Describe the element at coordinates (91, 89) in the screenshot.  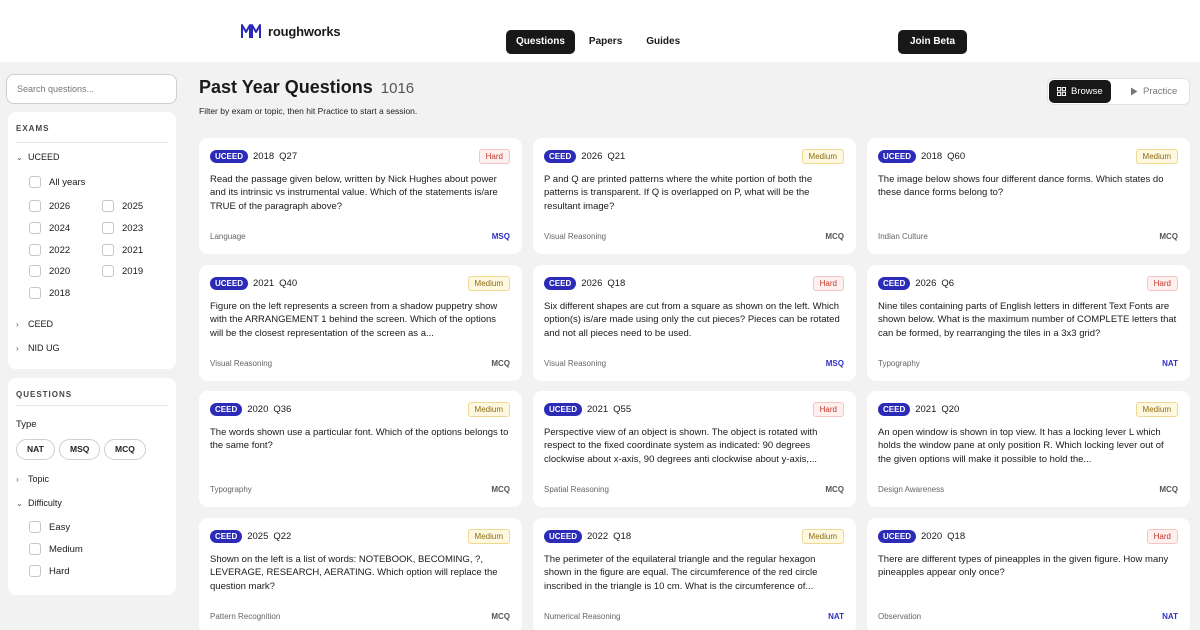
I see `search-input` at that location.